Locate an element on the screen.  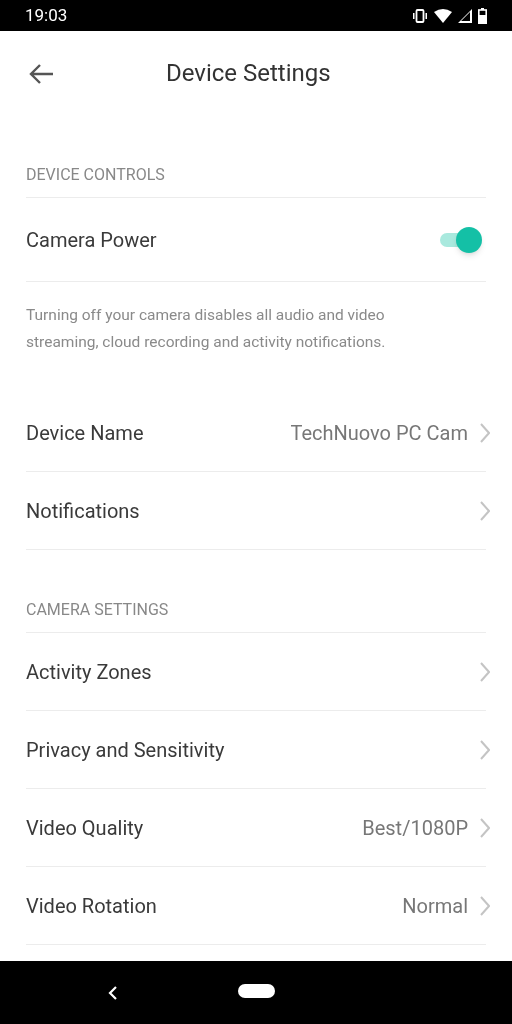
settings-row: Notifications is located at coordinates (256, 511).